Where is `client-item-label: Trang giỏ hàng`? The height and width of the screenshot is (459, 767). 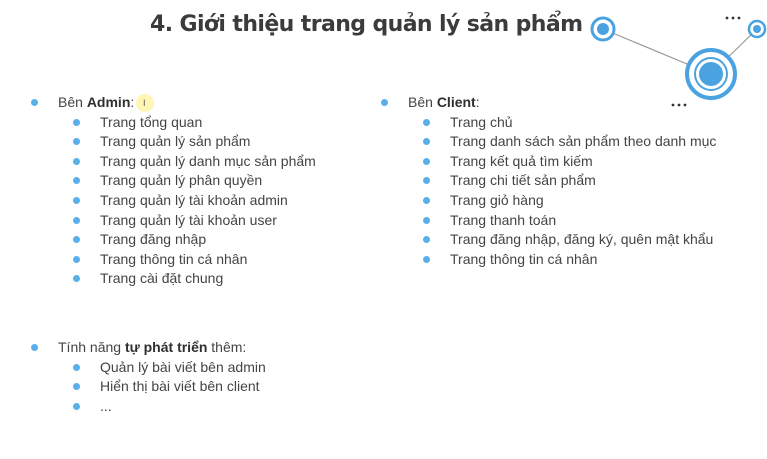
client-item-label: Trang giỏ hàng is located at coordinates (497, 199).